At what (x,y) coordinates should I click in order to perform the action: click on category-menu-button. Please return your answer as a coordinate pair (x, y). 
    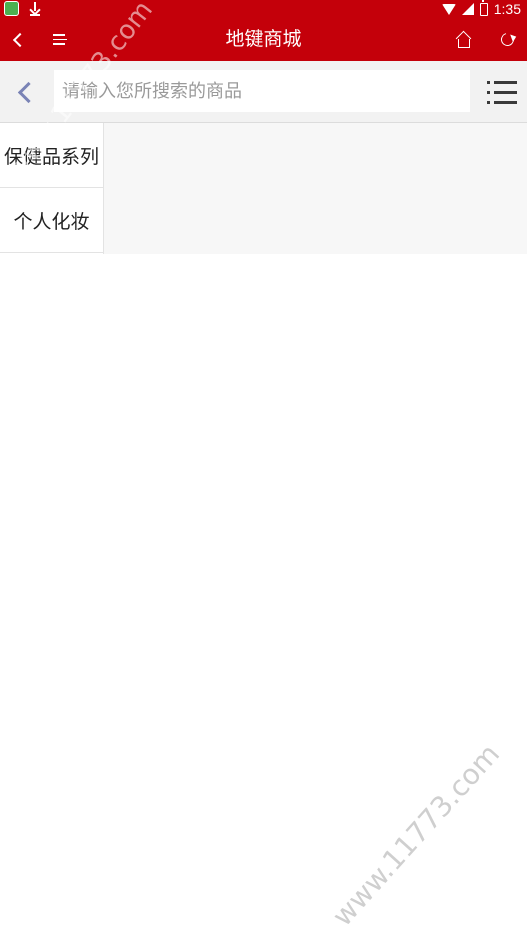
    Looking at the image, I should click on (501, 92).